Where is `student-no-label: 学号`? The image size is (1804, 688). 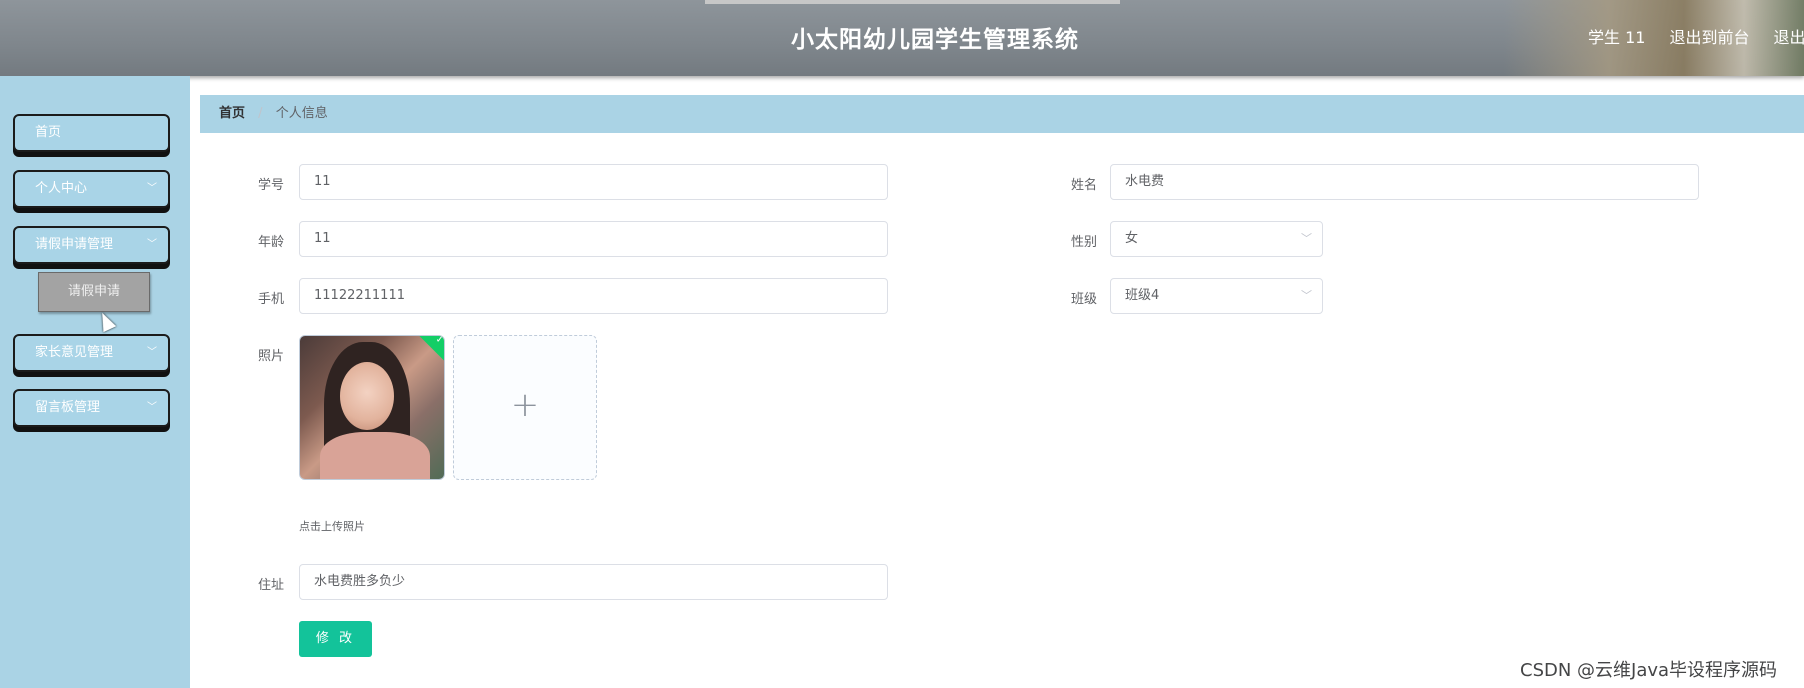 student-no-label: 学号 is located at coordinates (271, 185).